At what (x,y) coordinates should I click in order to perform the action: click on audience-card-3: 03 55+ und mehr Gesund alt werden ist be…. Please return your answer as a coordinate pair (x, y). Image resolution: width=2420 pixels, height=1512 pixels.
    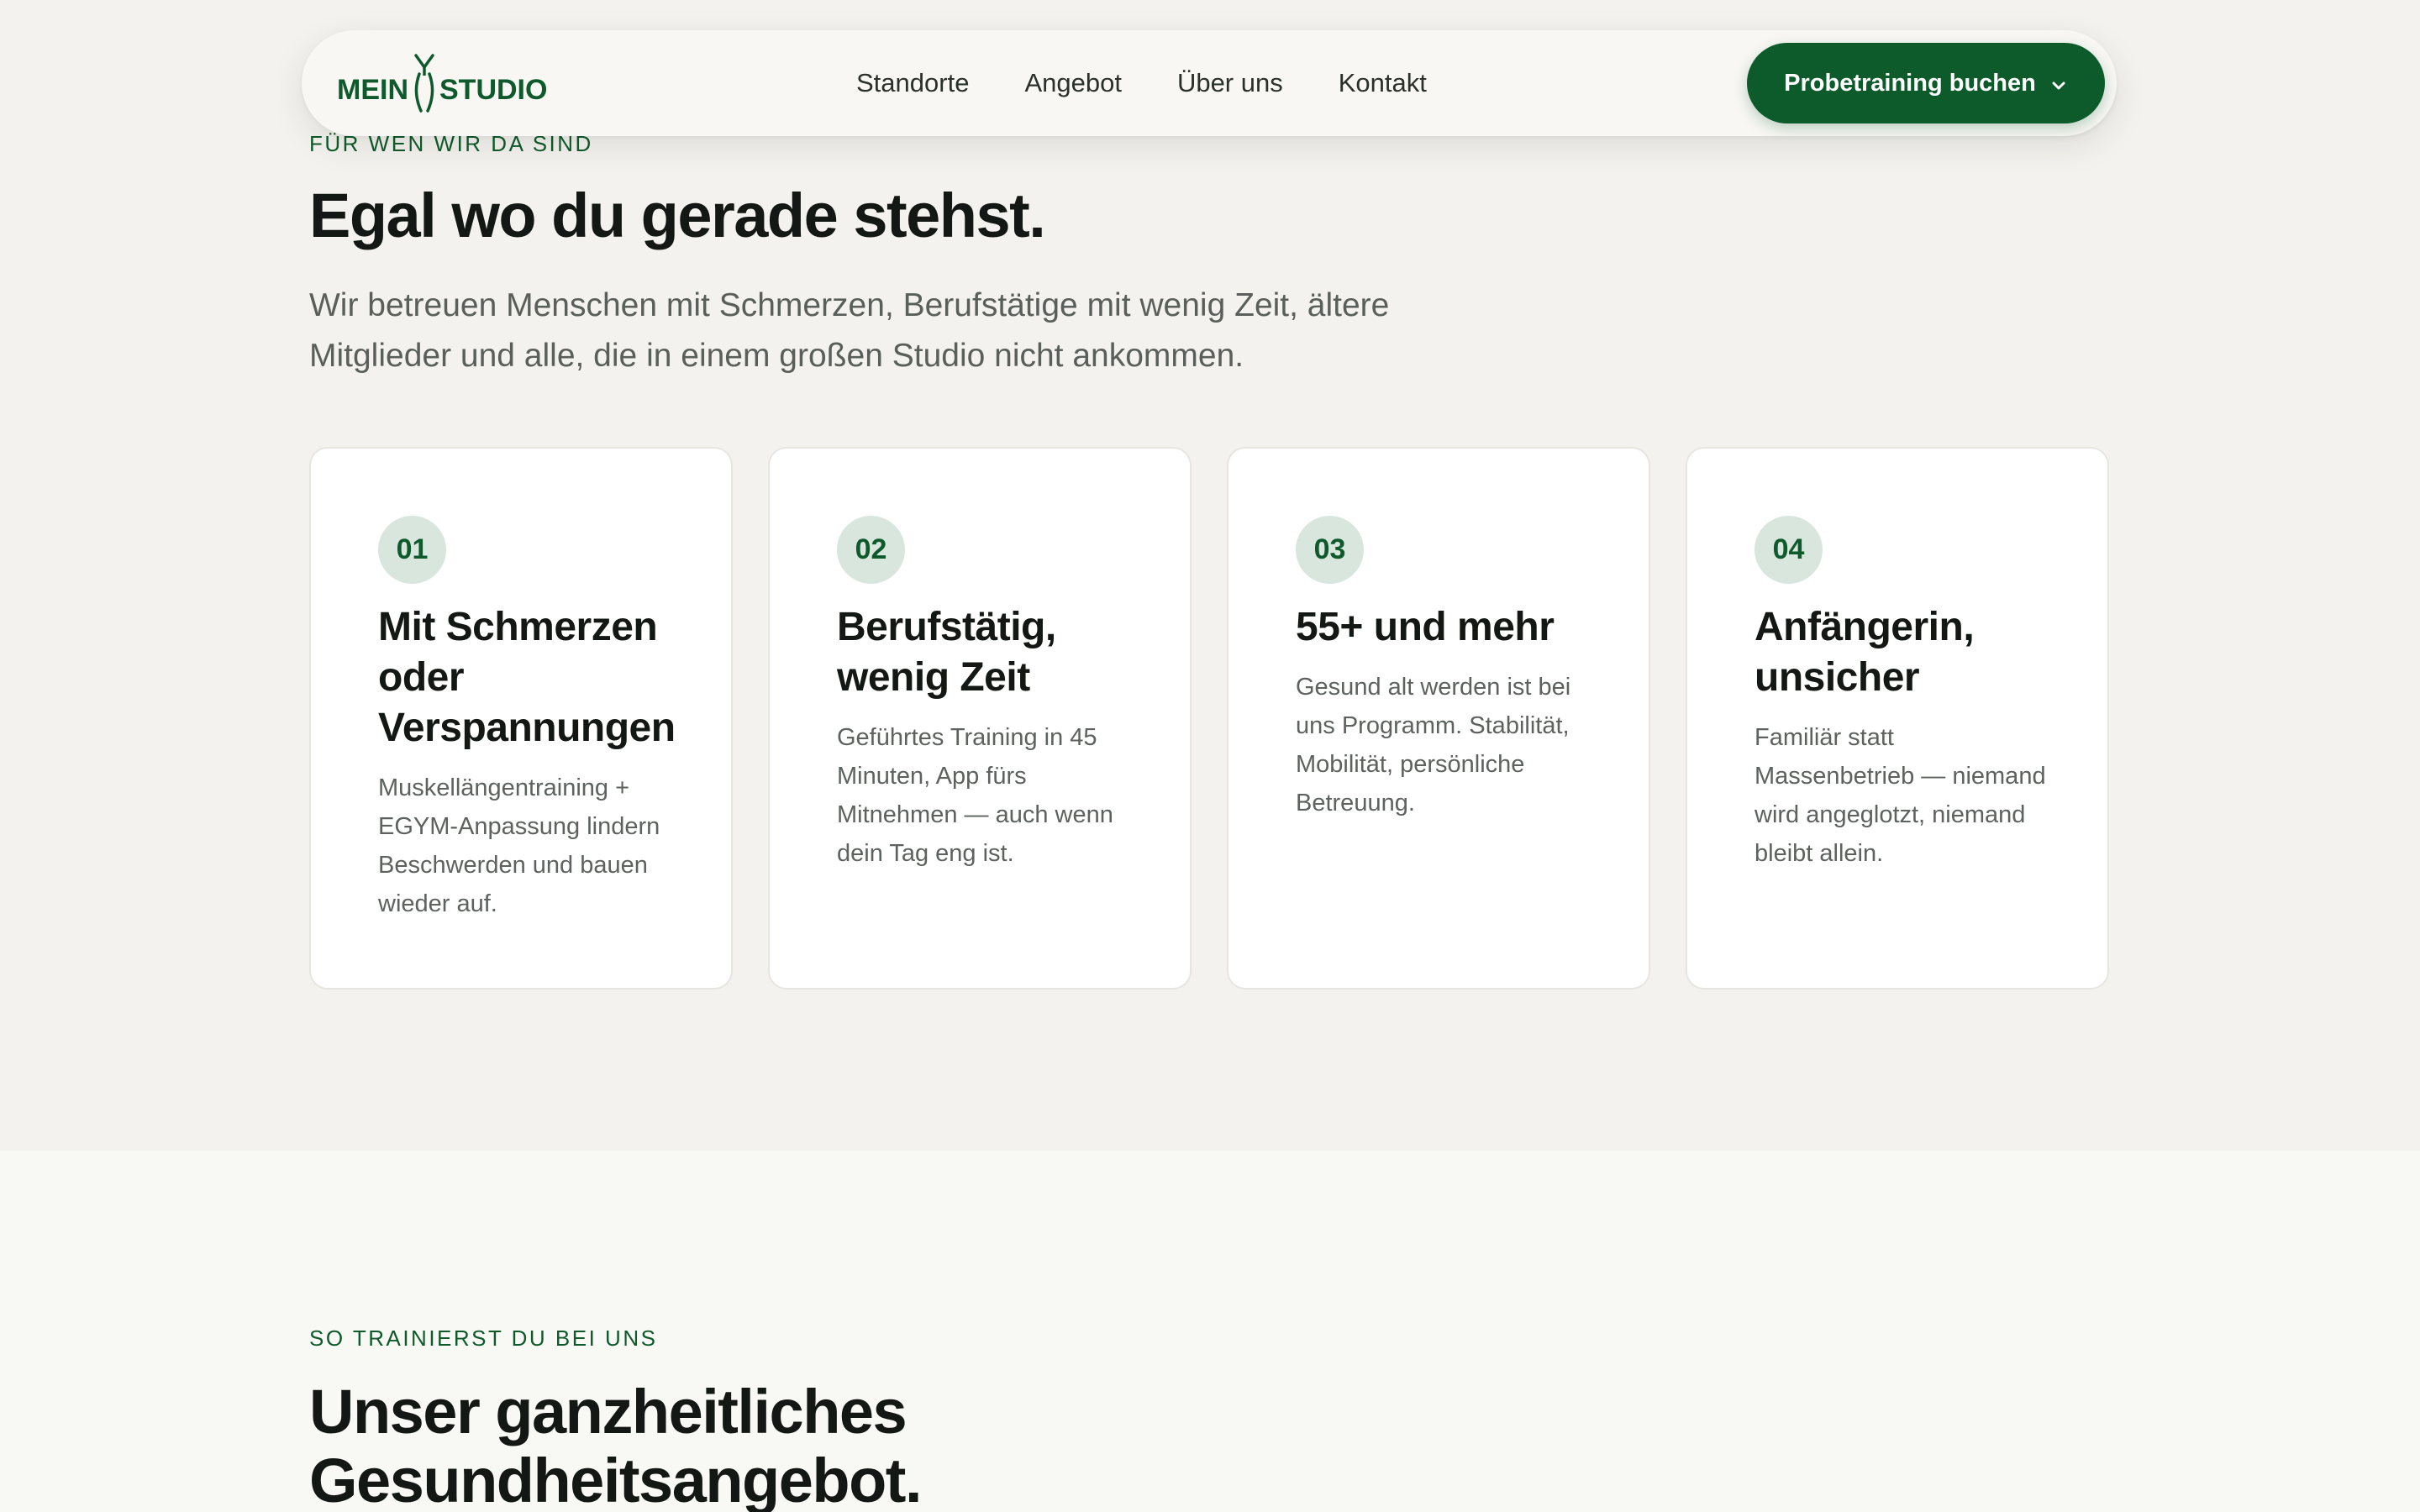
    Looking at the image, I should click on (1438, 718).